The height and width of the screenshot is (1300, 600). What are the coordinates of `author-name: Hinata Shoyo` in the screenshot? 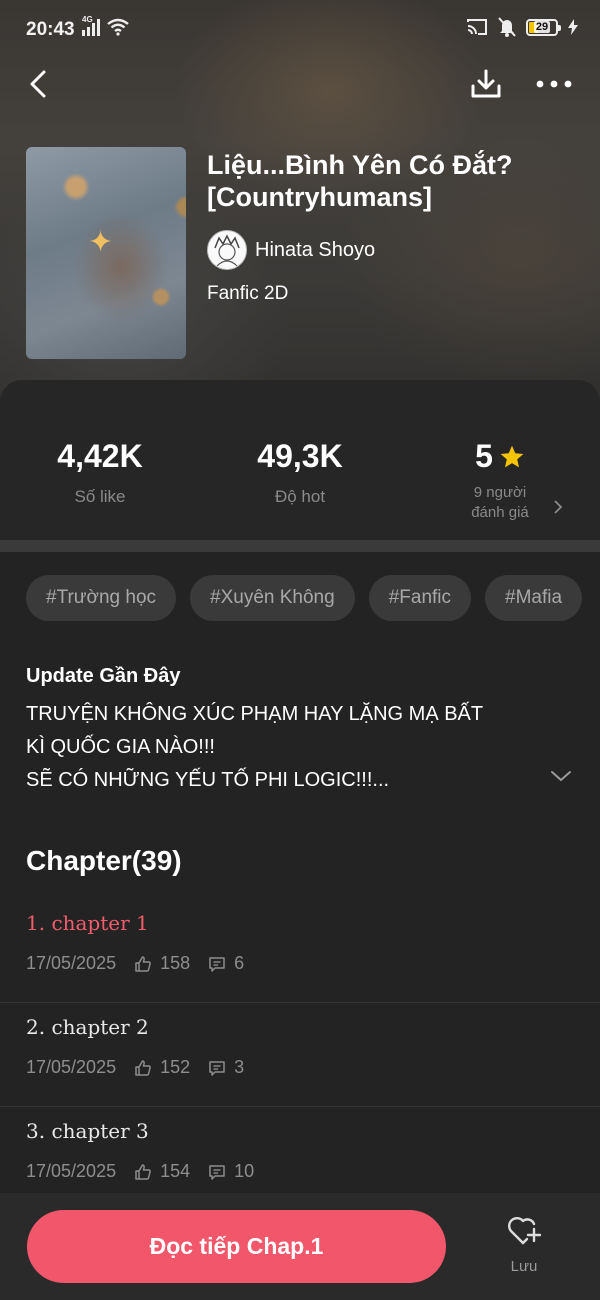 It's located at (315, 249).